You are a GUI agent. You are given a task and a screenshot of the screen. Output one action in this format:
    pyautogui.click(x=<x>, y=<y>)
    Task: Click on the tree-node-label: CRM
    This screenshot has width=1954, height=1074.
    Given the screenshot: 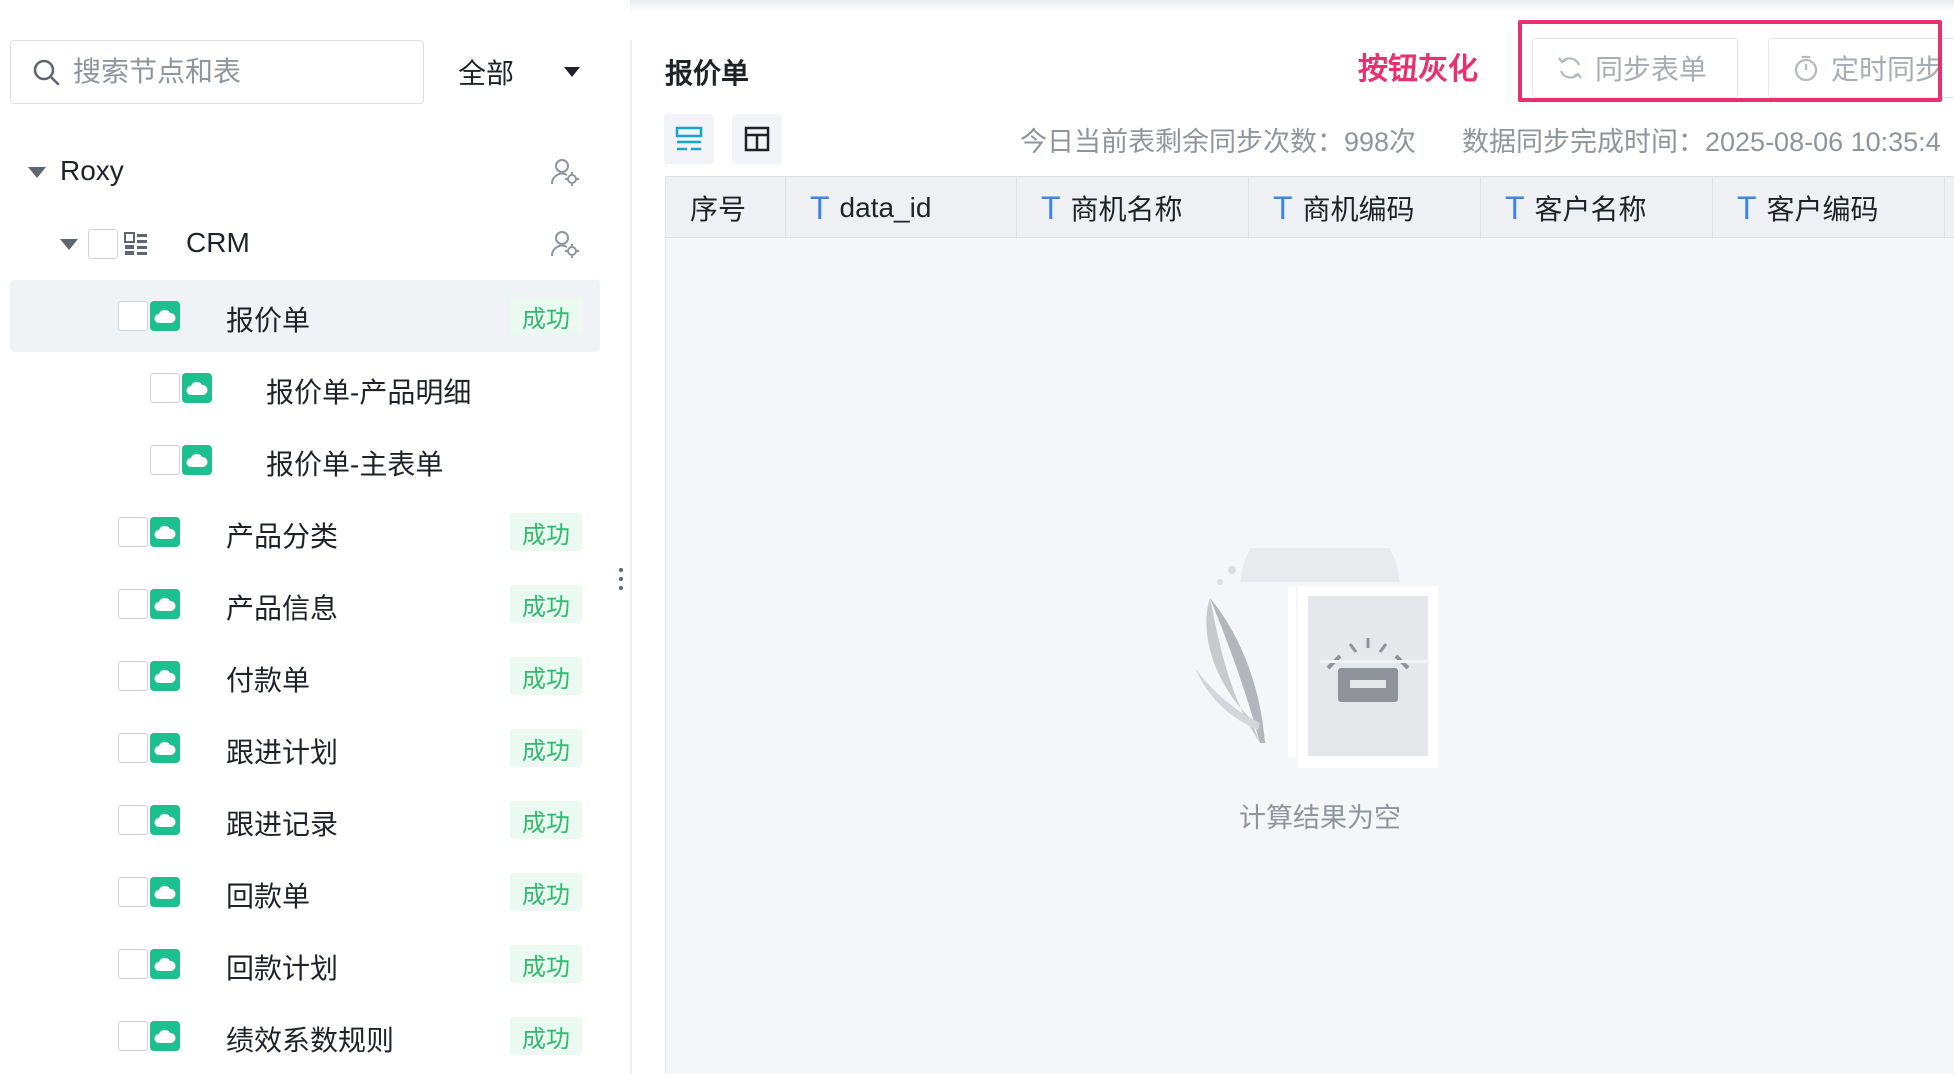 What is the action you would take?
    pyautogui.click(x=218, y=242)
    